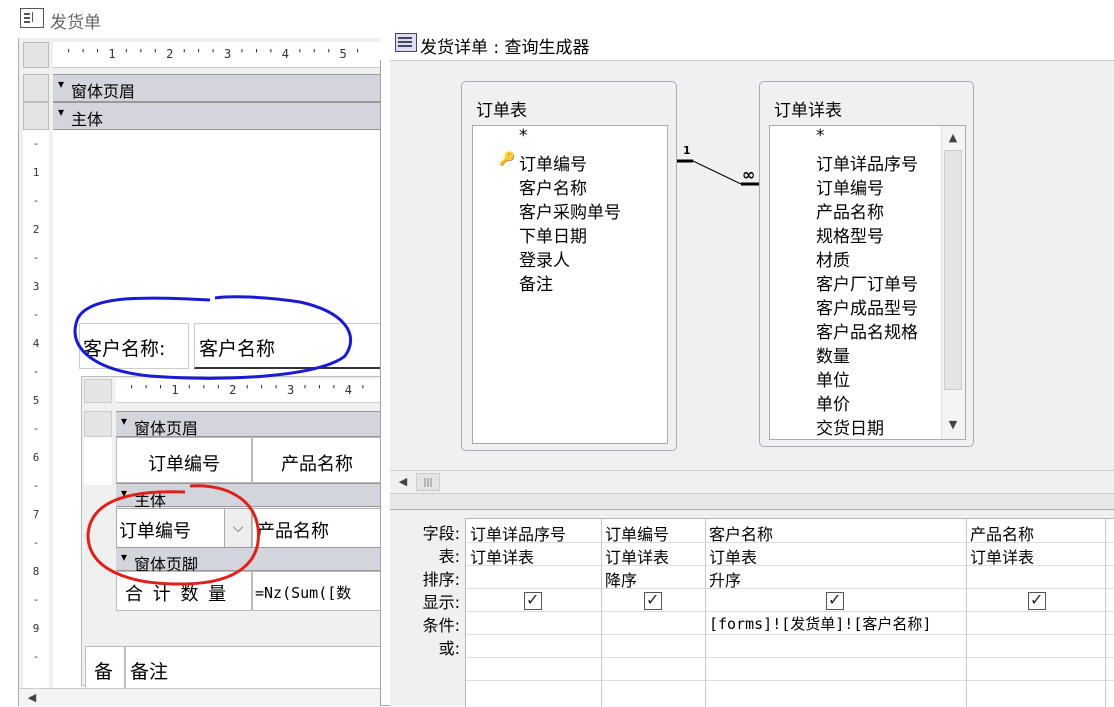 Image resolution: width=1114 pixels, height=707 pixels. What do you see at coordinates (570, 284) in the screenshot?
I see `orders-field-list: * 🔑 订单编号 客户名称 客户采购单号 下单日期 登录人 备注` at bounding box center [570, 284].